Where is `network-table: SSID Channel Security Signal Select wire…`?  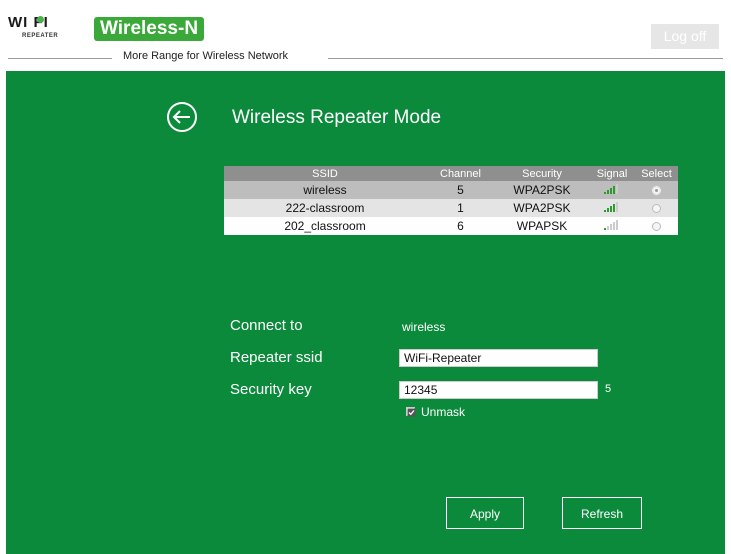 network-table: SSID Channel Security Signal Select wire… is located at coordinates (451, 200).